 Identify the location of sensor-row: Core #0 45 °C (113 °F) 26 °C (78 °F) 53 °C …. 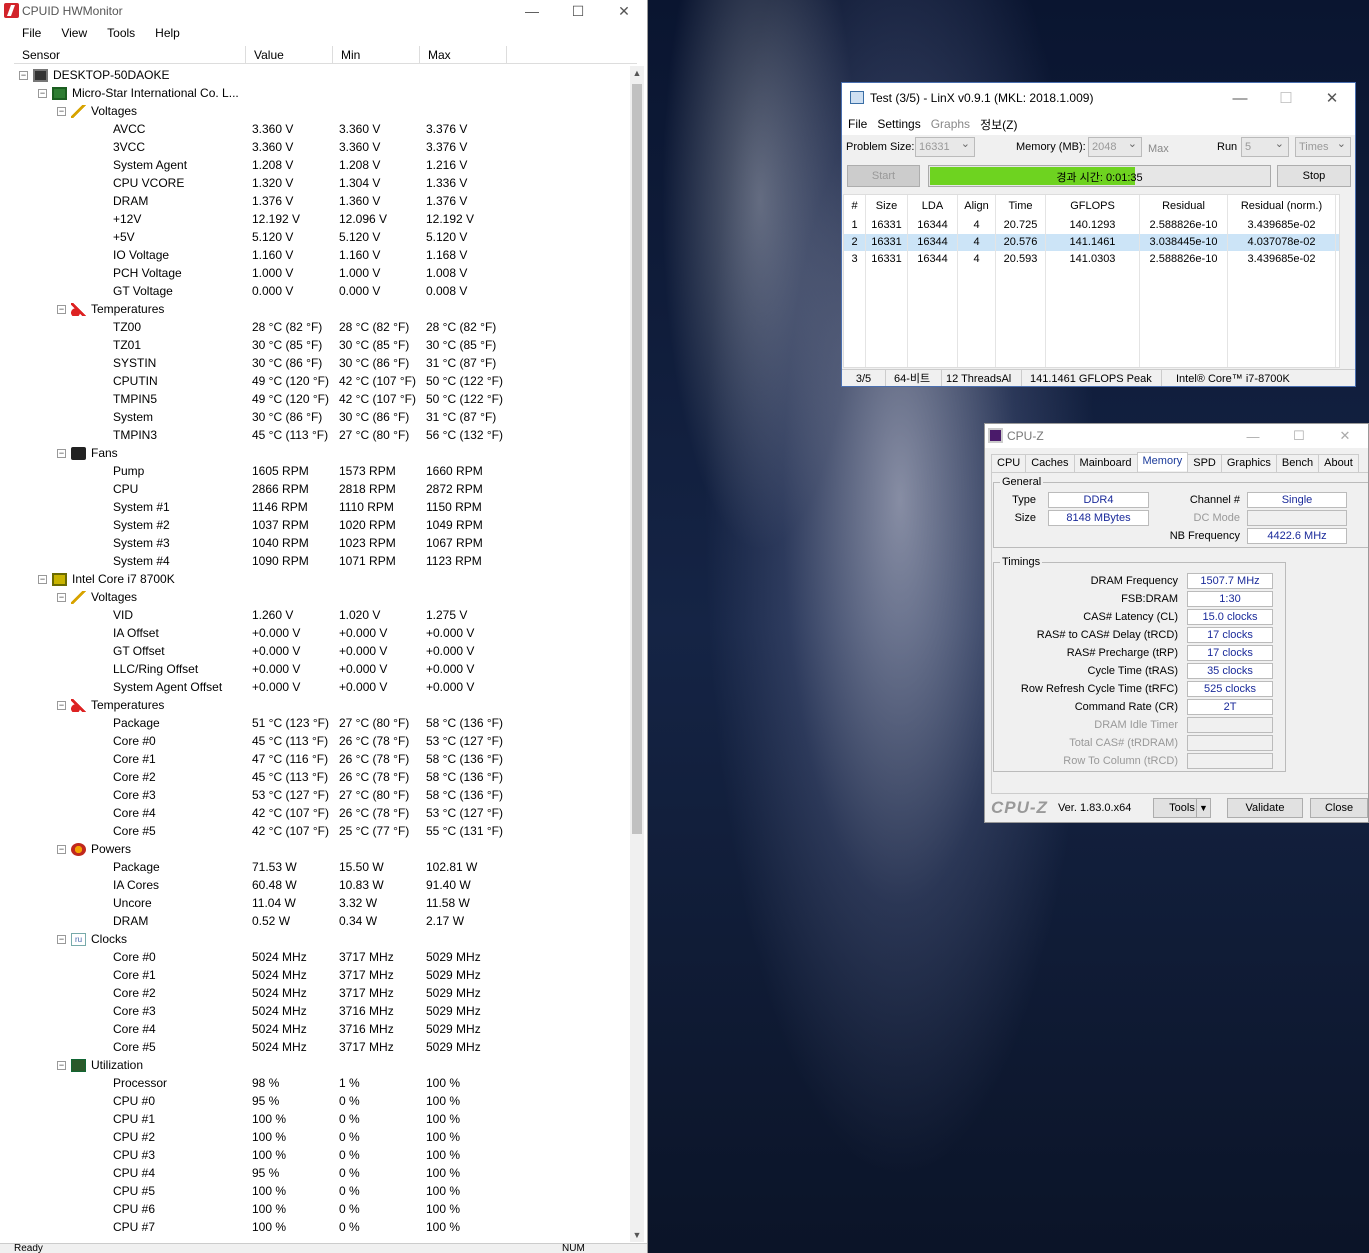
(322, 741).